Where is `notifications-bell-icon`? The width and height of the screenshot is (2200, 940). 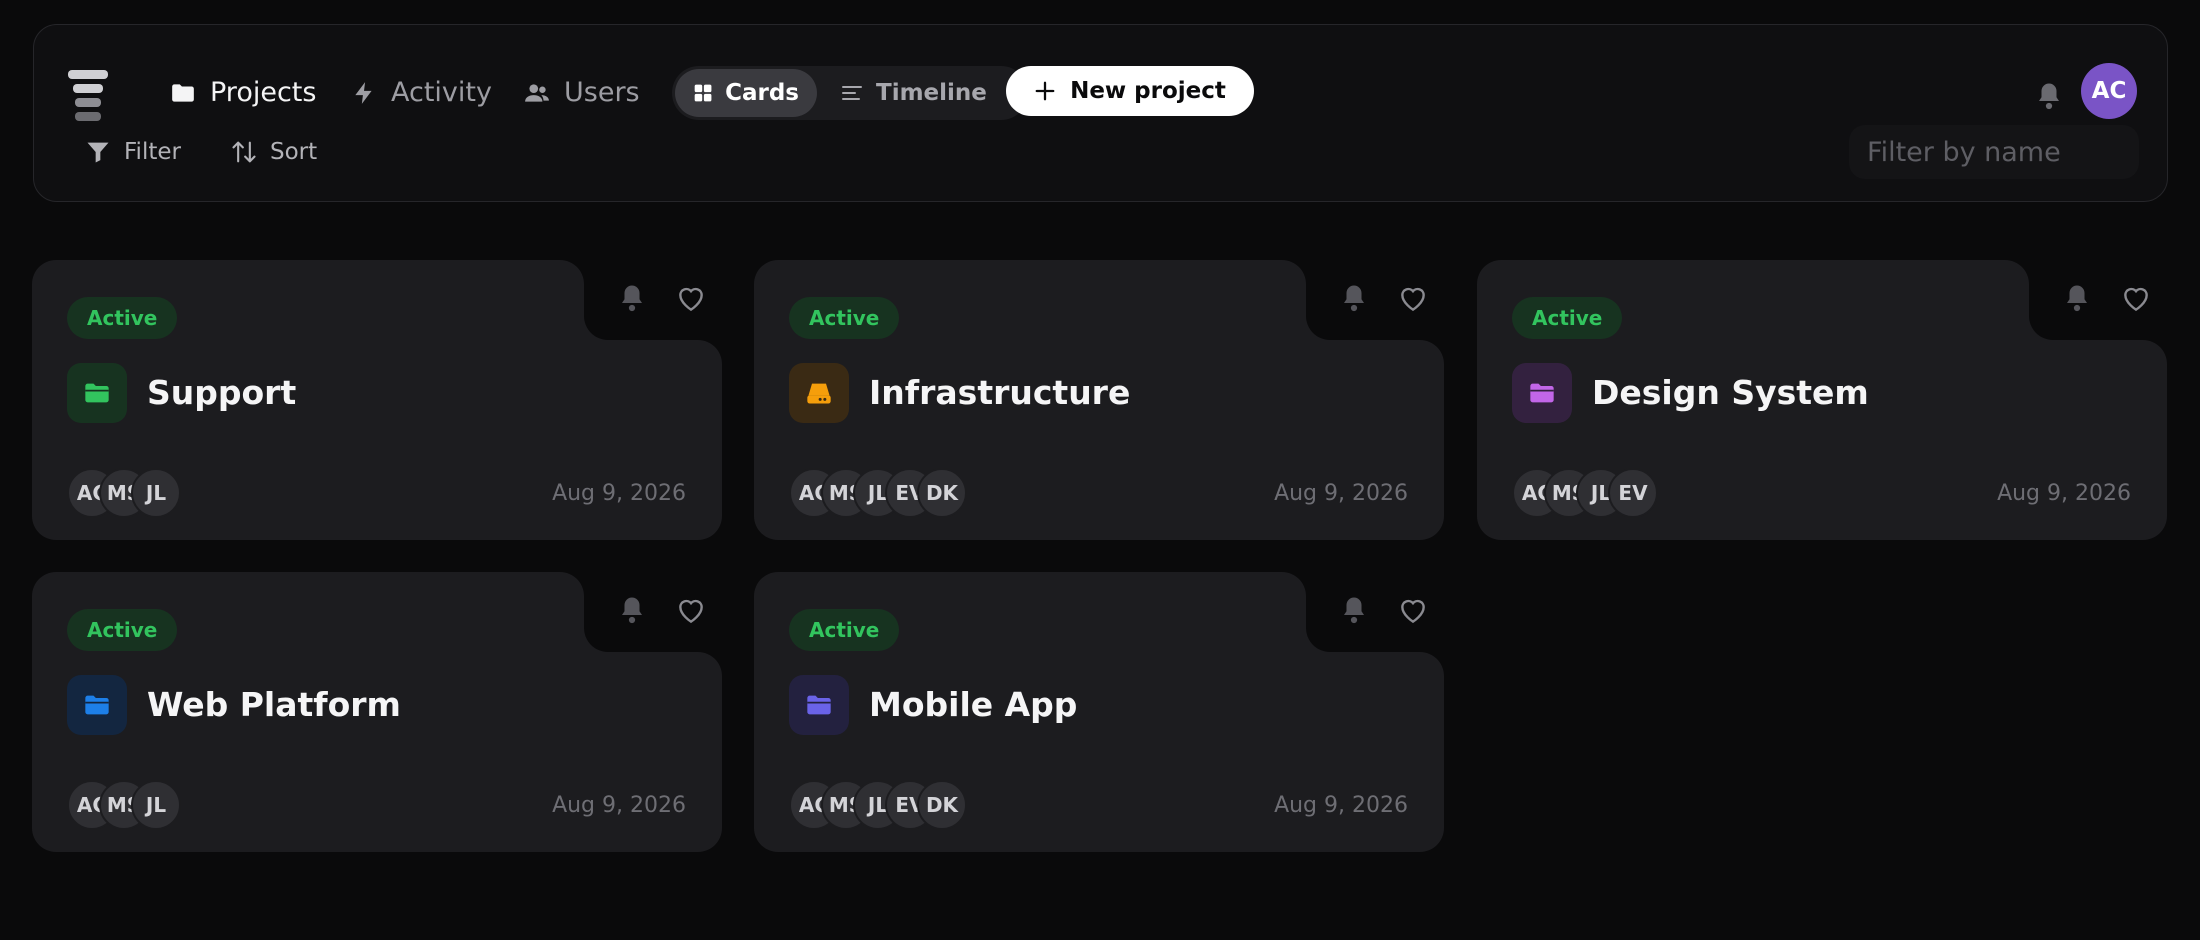
notifications-bell-icon is located at coordinates (2049, 96).